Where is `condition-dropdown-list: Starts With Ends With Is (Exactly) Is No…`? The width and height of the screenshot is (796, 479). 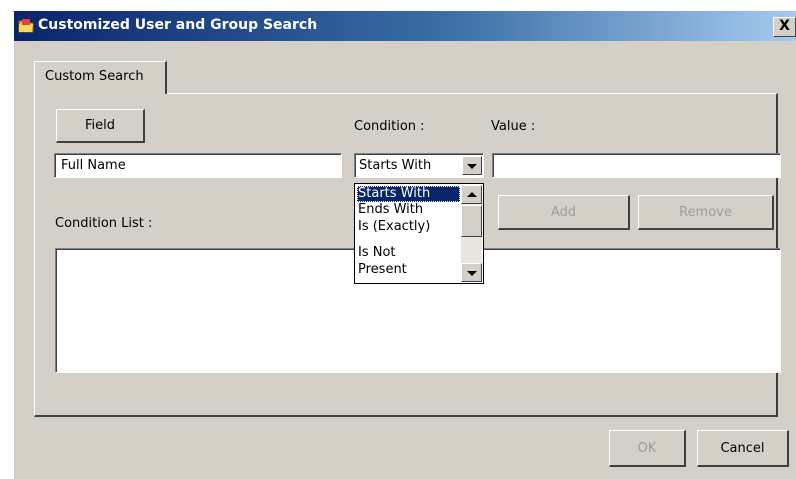 condition-dropdown-list: Starts With Ends With Is (Exactly) Is No… is located at coordinates (419, 233).